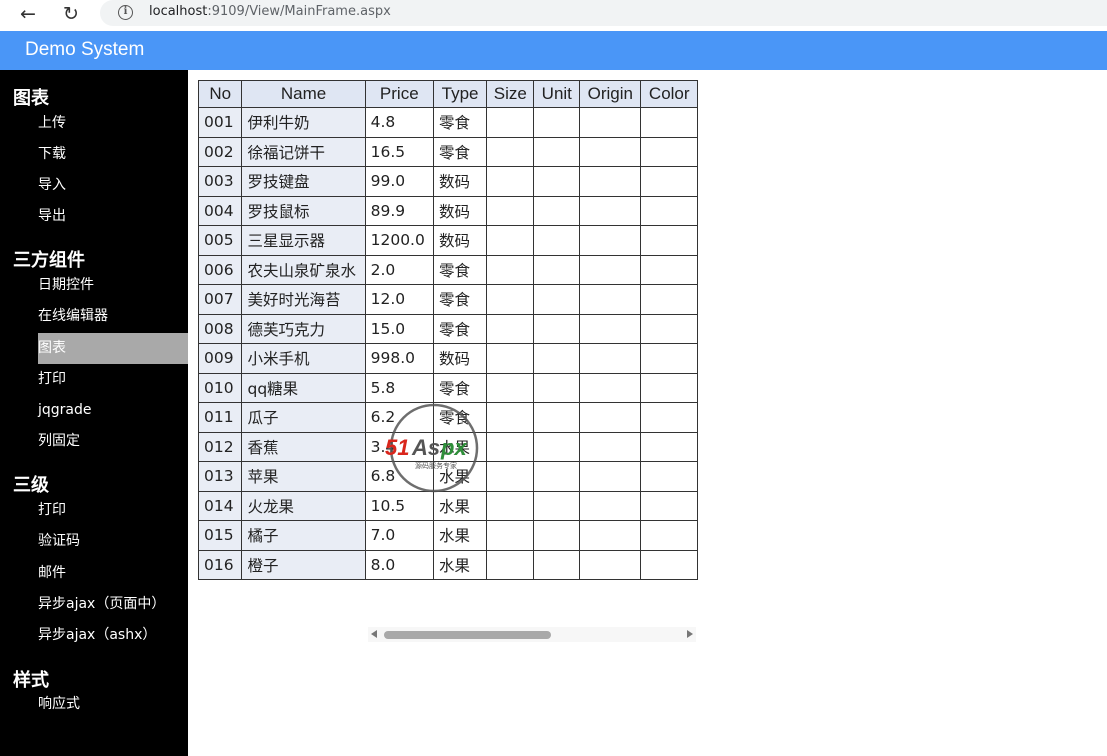 This screenshot has height=756, width=1107. I want to click on cell-price: 998.0, so click(399, 358).